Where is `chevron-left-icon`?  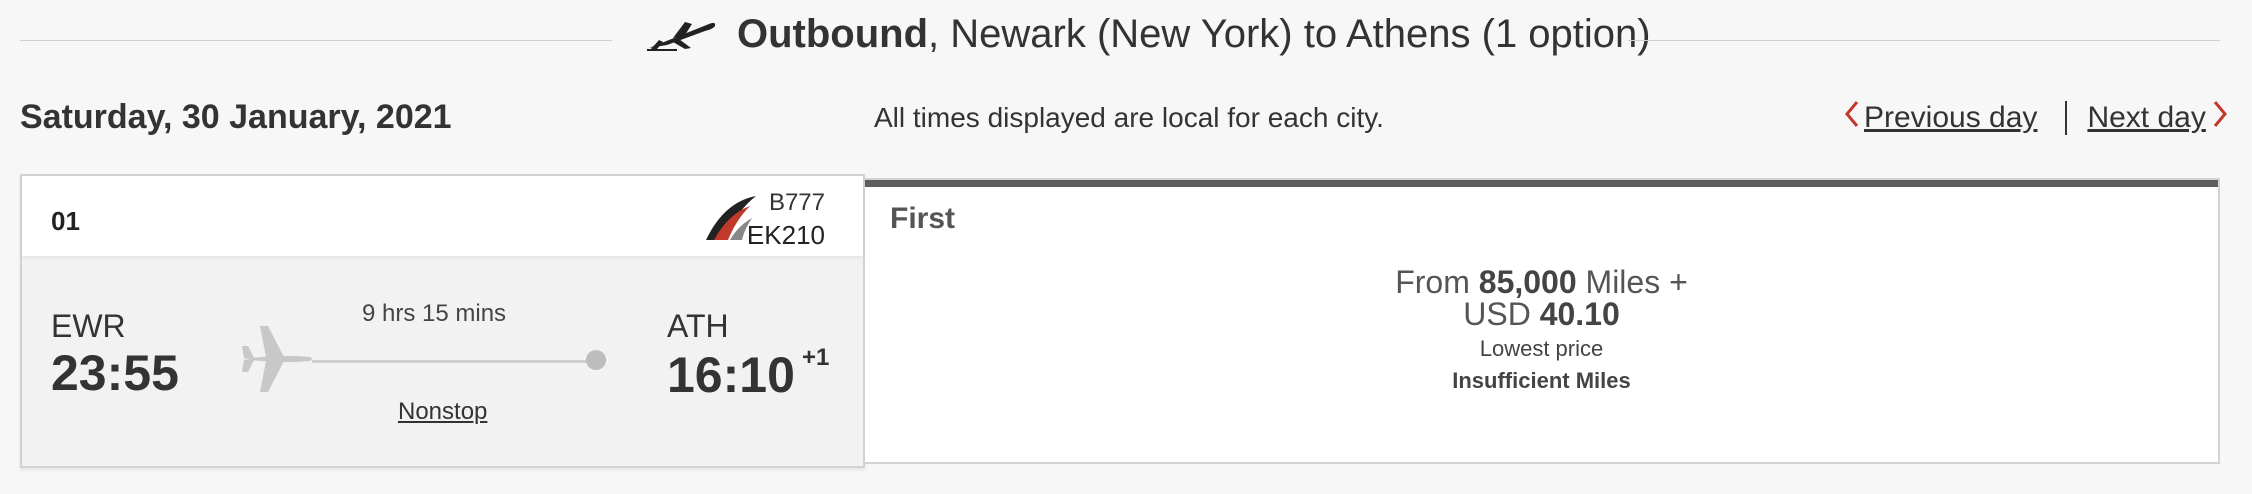 chevron-left-icon is located at coordinates (1852, 118).